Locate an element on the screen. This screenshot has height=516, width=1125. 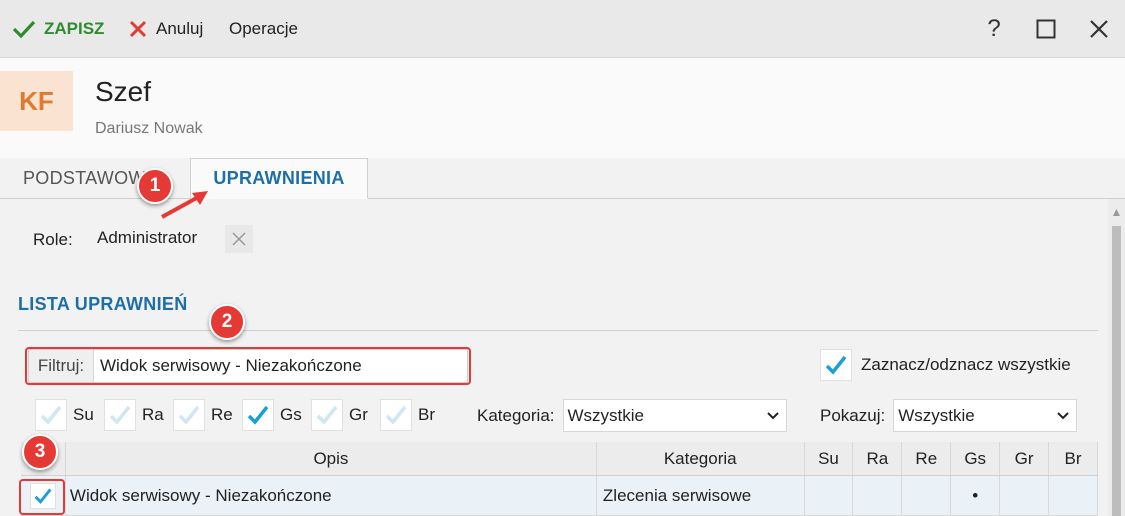
category-label: Kategoria: is located at coordinates (516, 415).